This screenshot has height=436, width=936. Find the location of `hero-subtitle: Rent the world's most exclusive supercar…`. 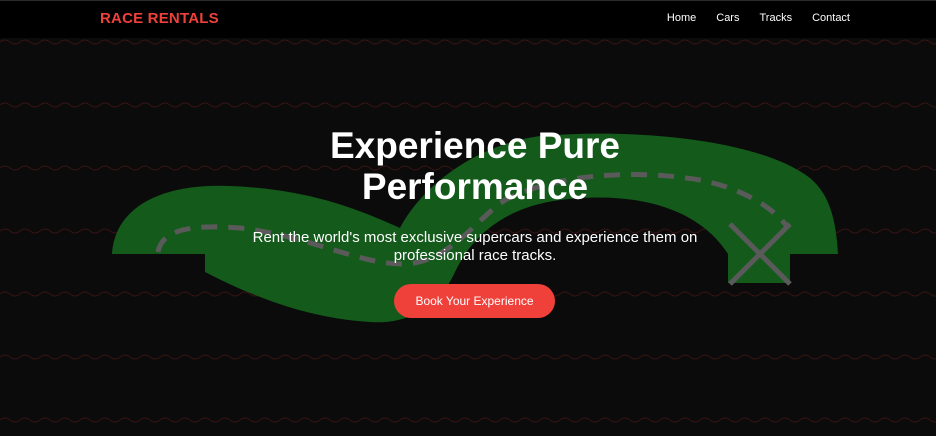

hero-subtitle: Rent the world's most exclusive supercar… is located at coordinates (475, 246).